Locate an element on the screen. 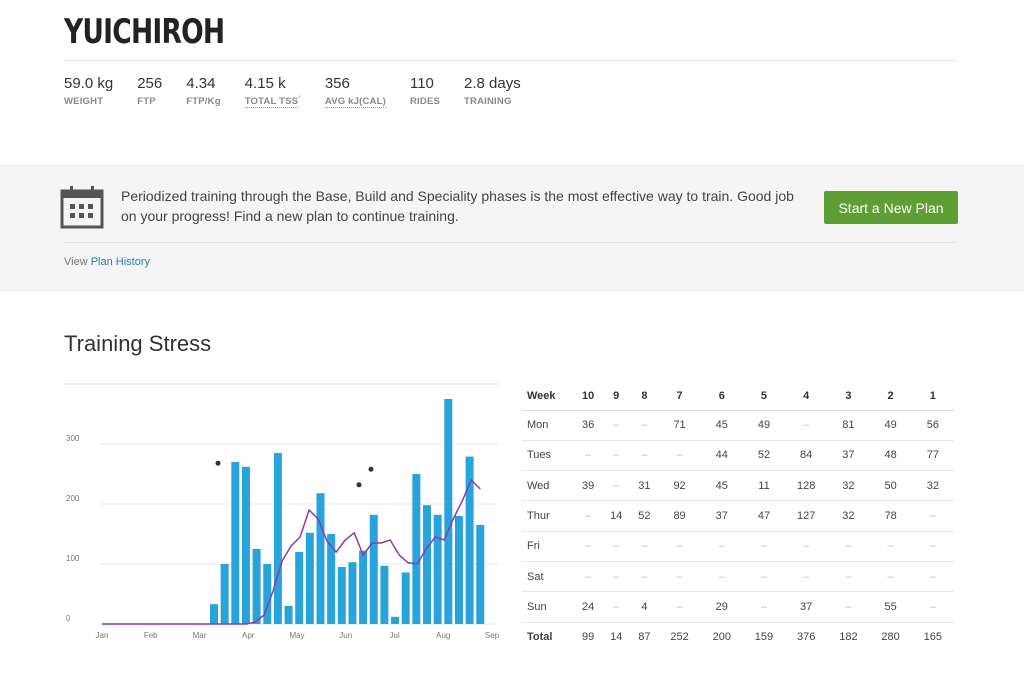 The height and width of the screenshot is (679, 1024). x-tick-label: Mar is located at coordinates (200, 635).